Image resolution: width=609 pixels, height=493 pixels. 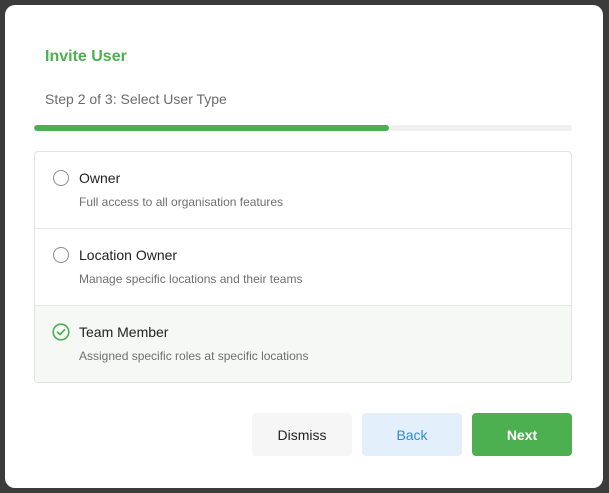 What do you see at coordinates (61, 332) in the screenshot?
I see `check-circle-icon` at bounding box center [61, 332].